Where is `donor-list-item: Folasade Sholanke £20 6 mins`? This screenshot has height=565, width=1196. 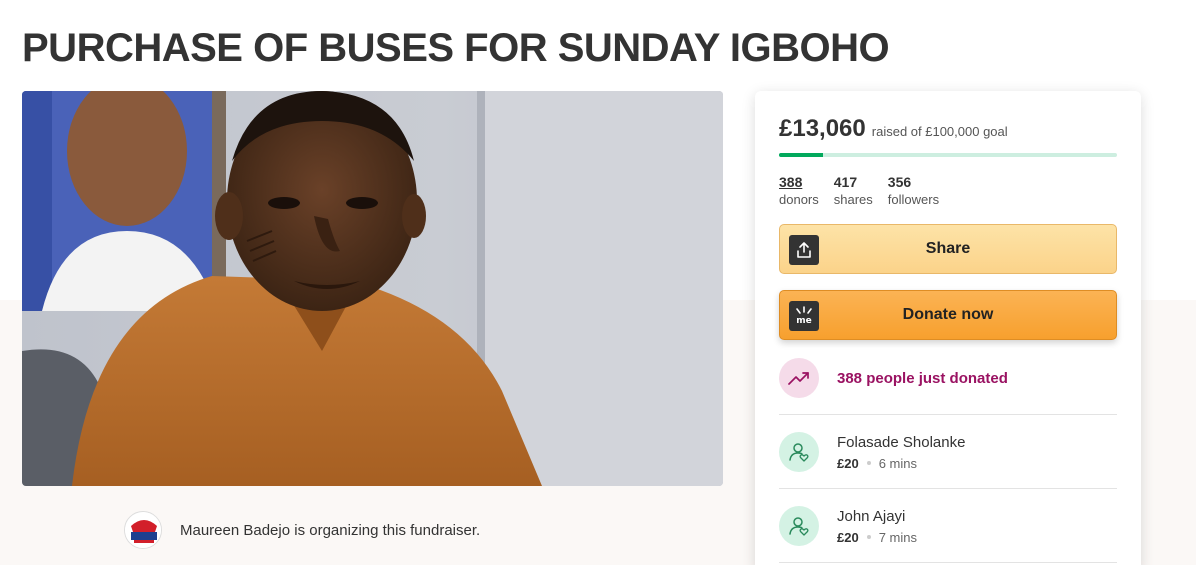 donor-list-item: Folasade Sholanke £20 6 mins is located at coordinates (948, 451).